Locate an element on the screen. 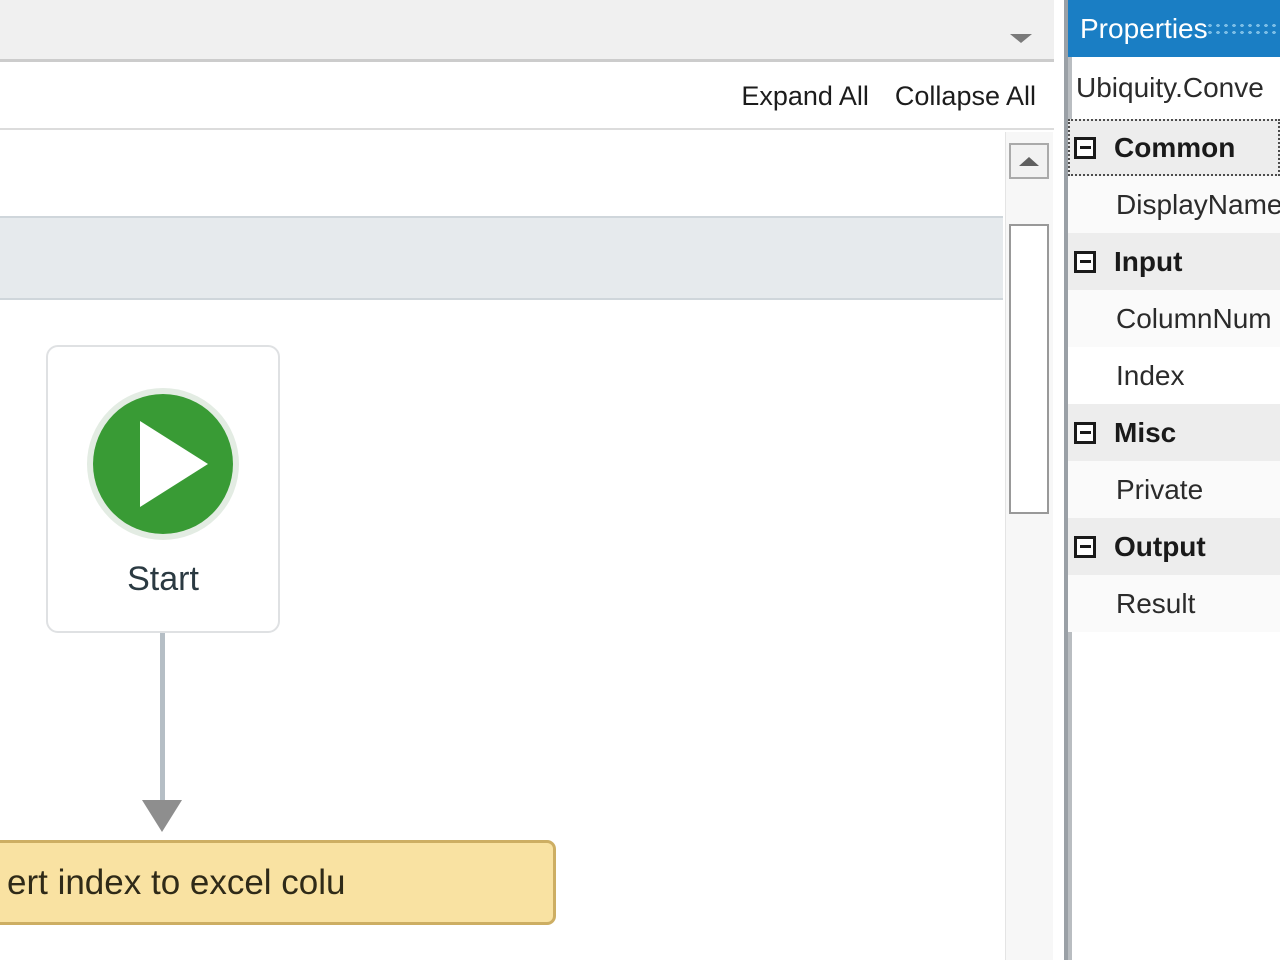 This screenshot has width=1280, height=960. properties-category-label: Input is located at coordinates (1148, 261).